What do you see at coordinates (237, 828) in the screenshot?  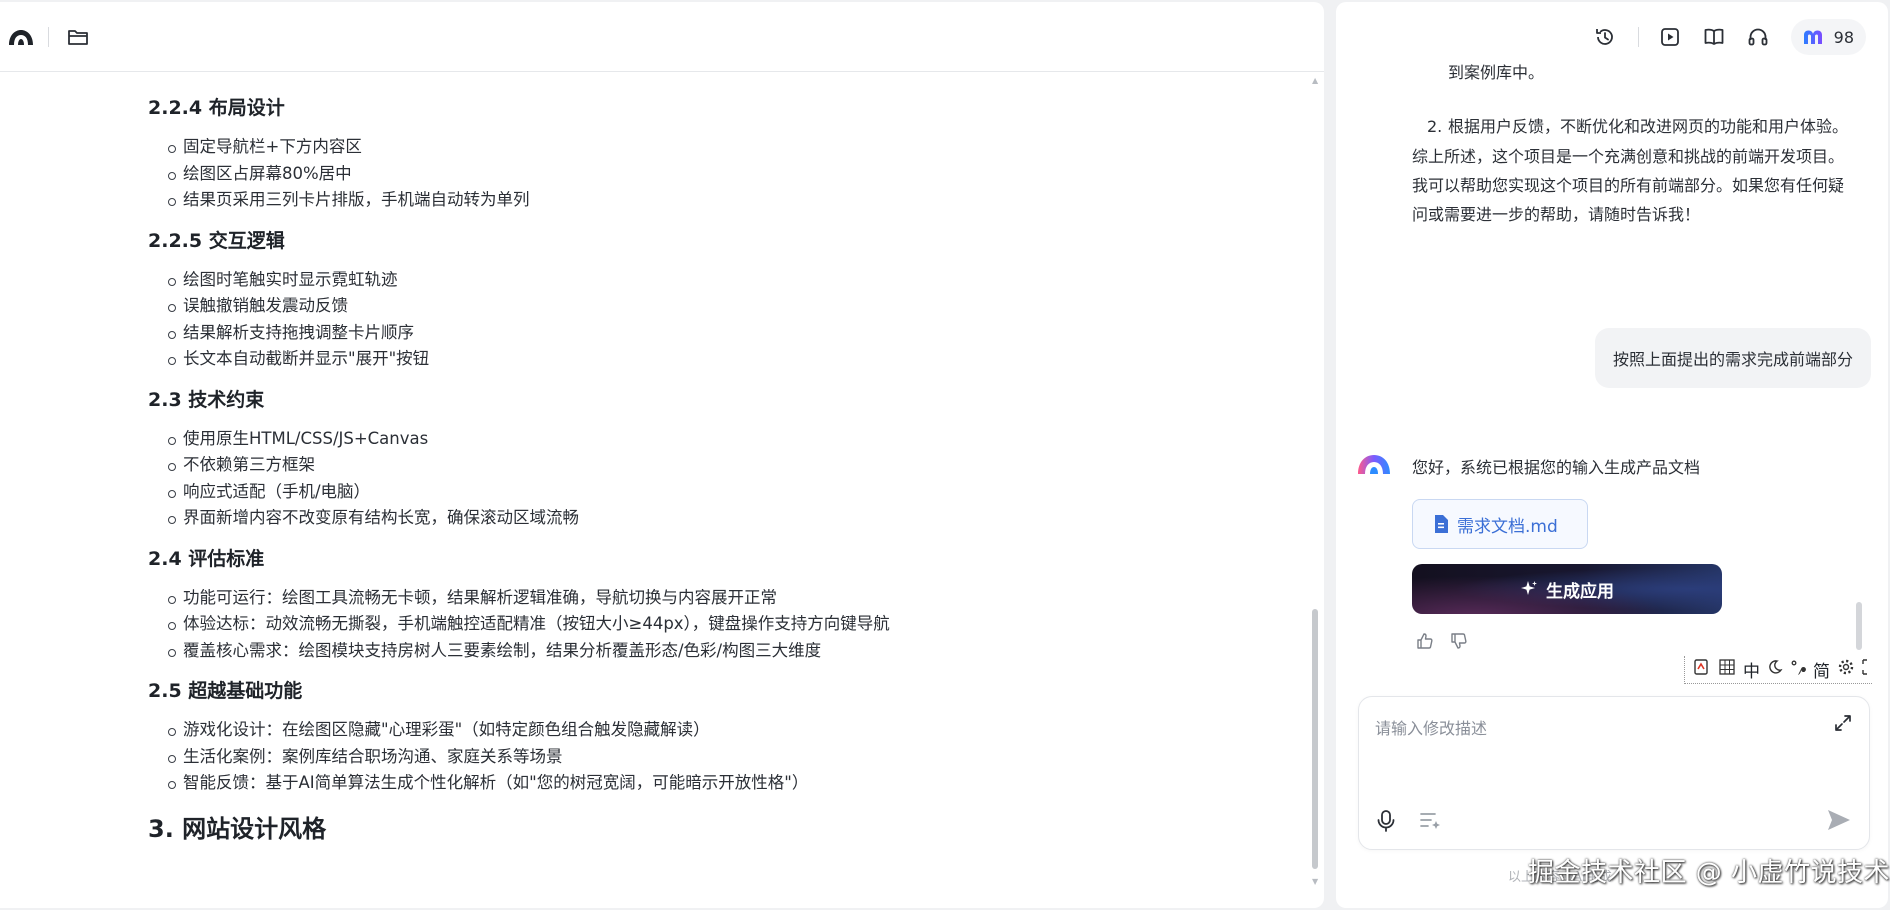 I see `chapter-heading: 3. 网站设计风格` at bounding box center [237, 828].